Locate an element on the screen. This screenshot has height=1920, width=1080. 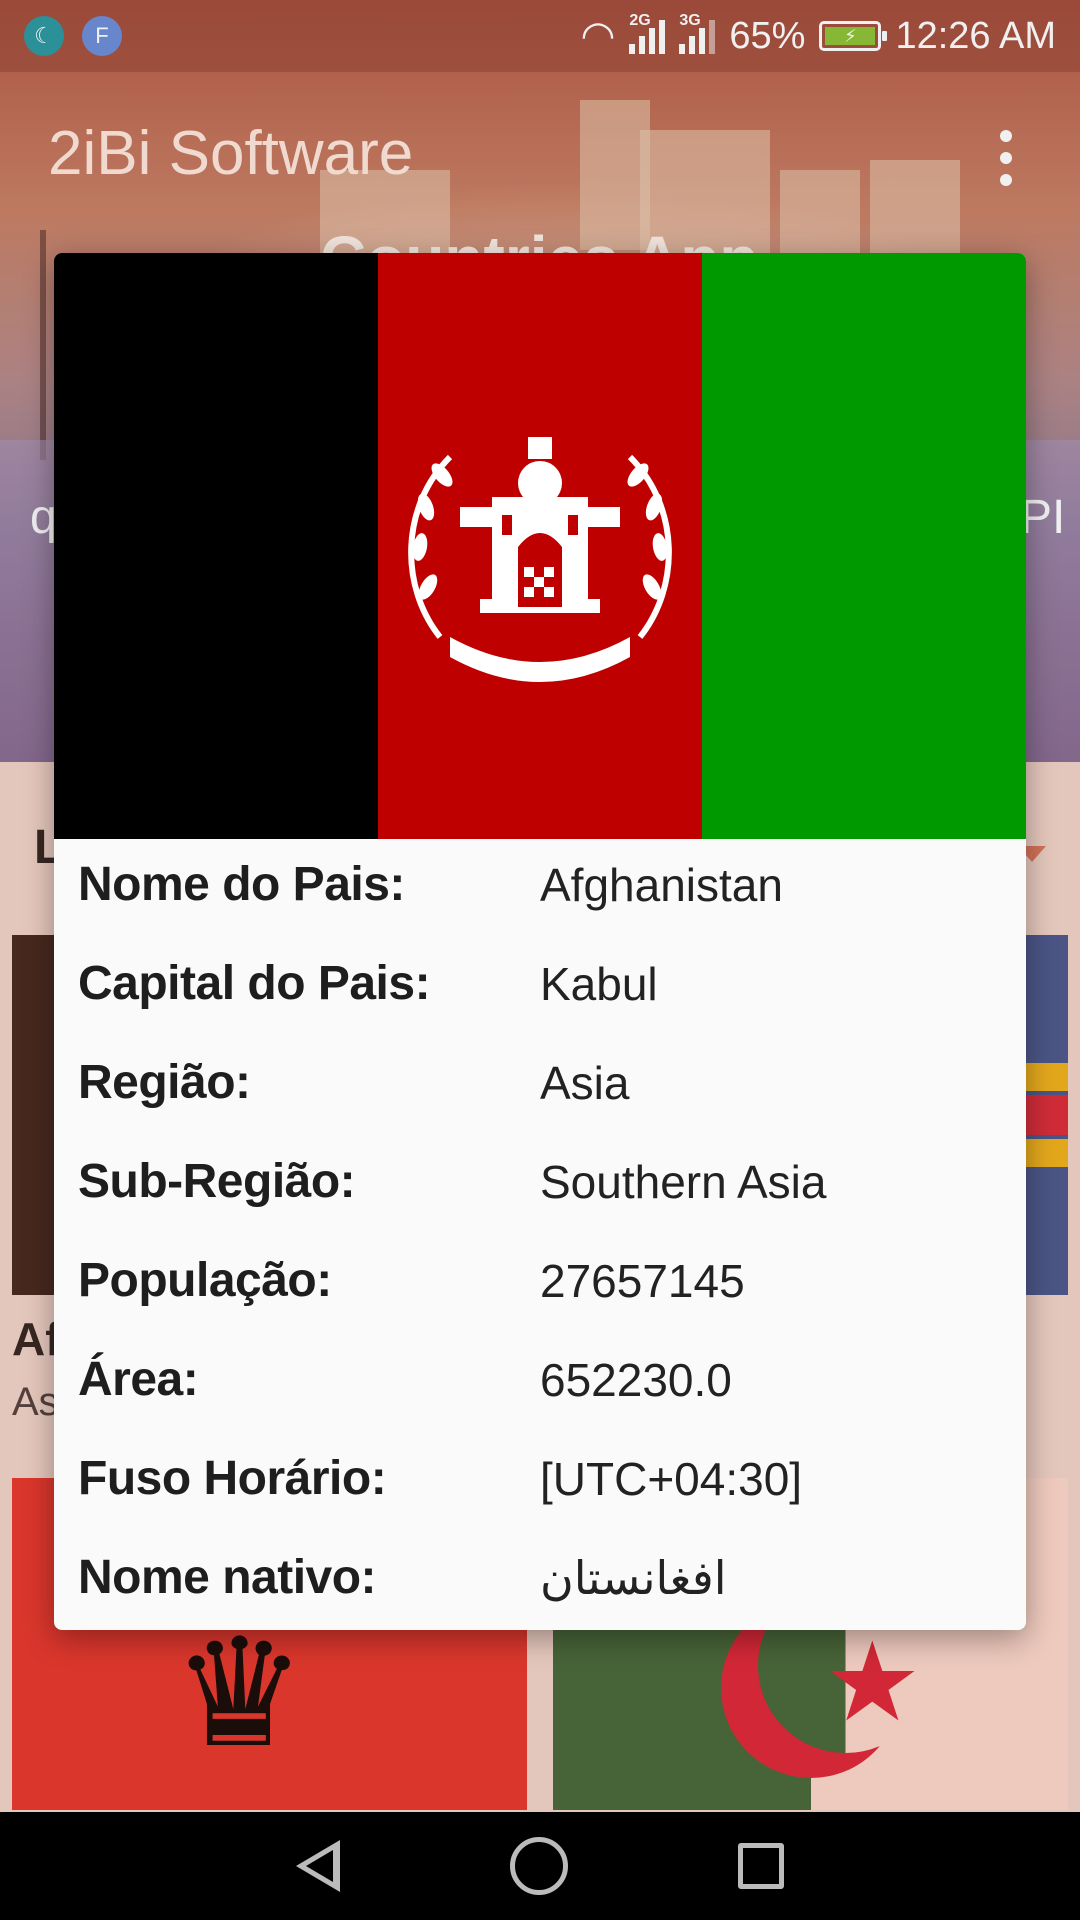
info-row-name: Nome do Pais: Afghanistan is located at coordinates (552, 884).